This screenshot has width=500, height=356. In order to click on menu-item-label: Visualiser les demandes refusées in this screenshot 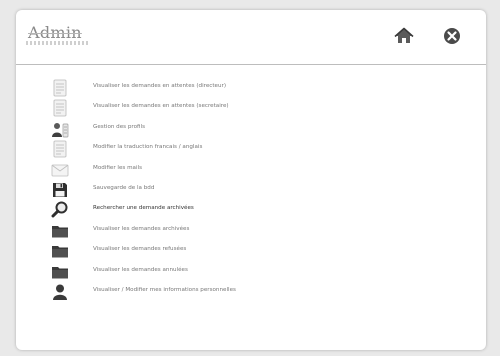, I will do `click(139, 249)`.